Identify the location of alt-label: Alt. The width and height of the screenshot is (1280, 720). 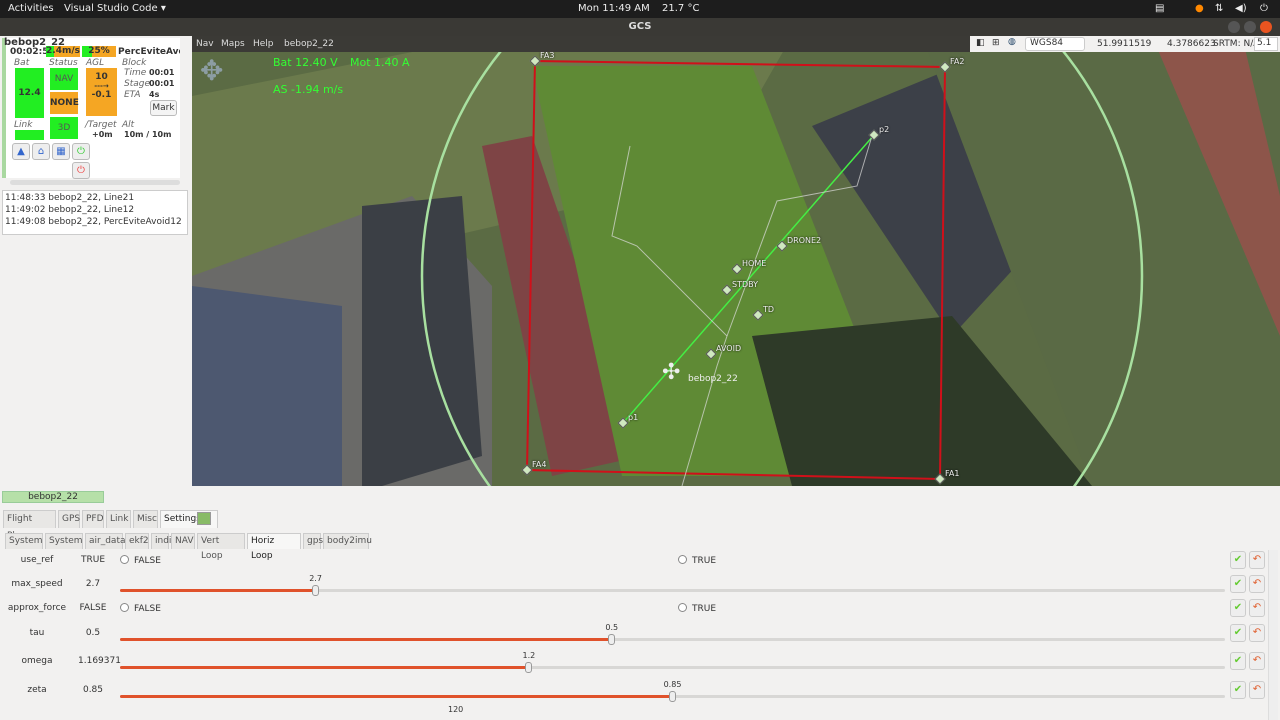
(128, 125).